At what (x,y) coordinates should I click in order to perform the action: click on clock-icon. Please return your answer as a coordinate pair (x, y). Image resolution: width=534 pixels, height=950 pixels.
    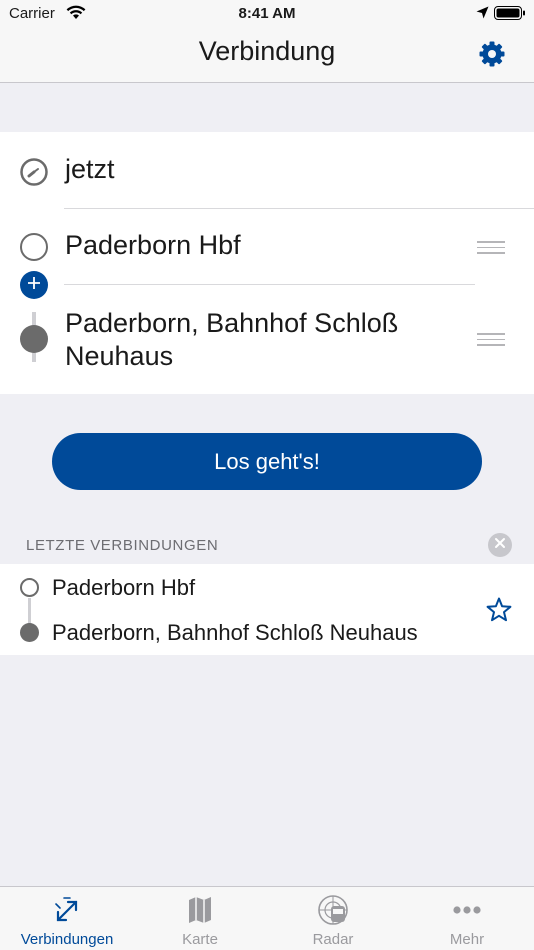
    Looking at the image, I should click on (34, 174).